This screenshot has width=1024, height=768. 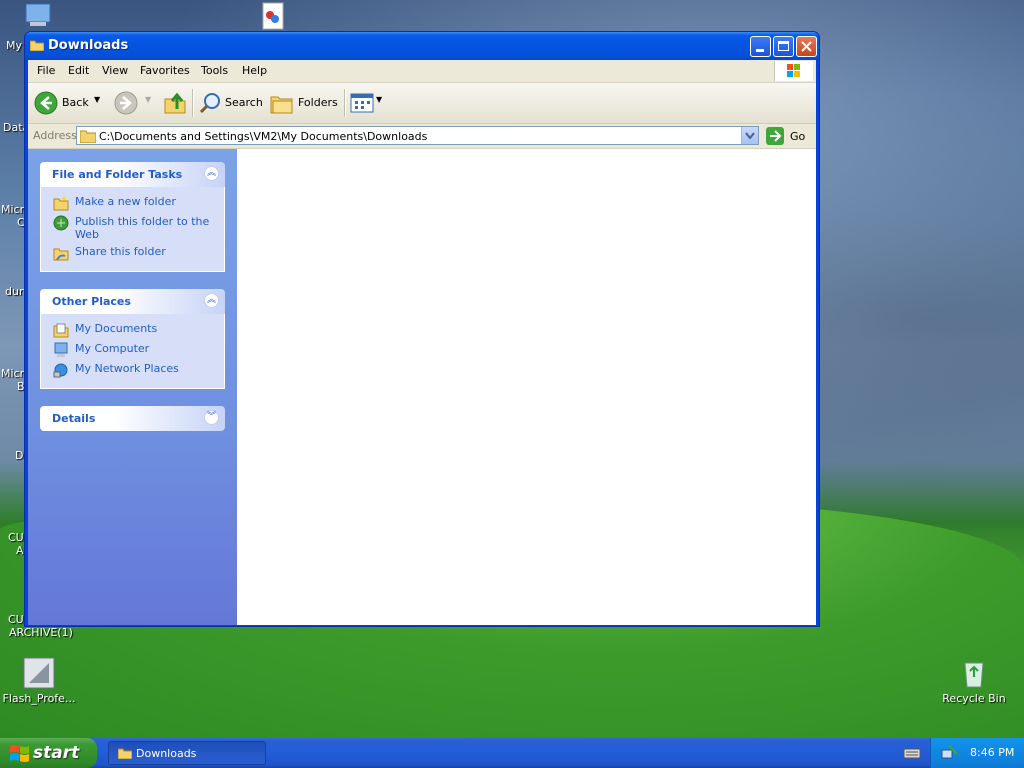 I want to click on desktop-icon-label: My, so click(x=14, y=45).